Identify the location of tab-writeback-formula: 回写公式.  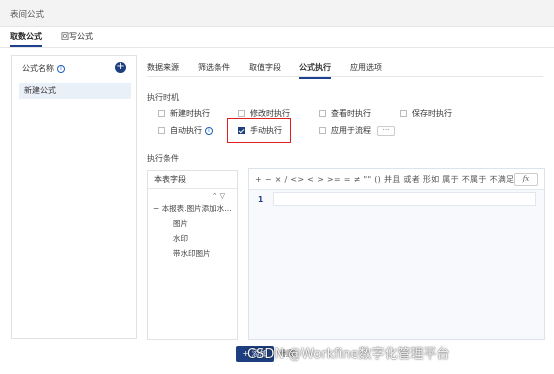
(77, 36).